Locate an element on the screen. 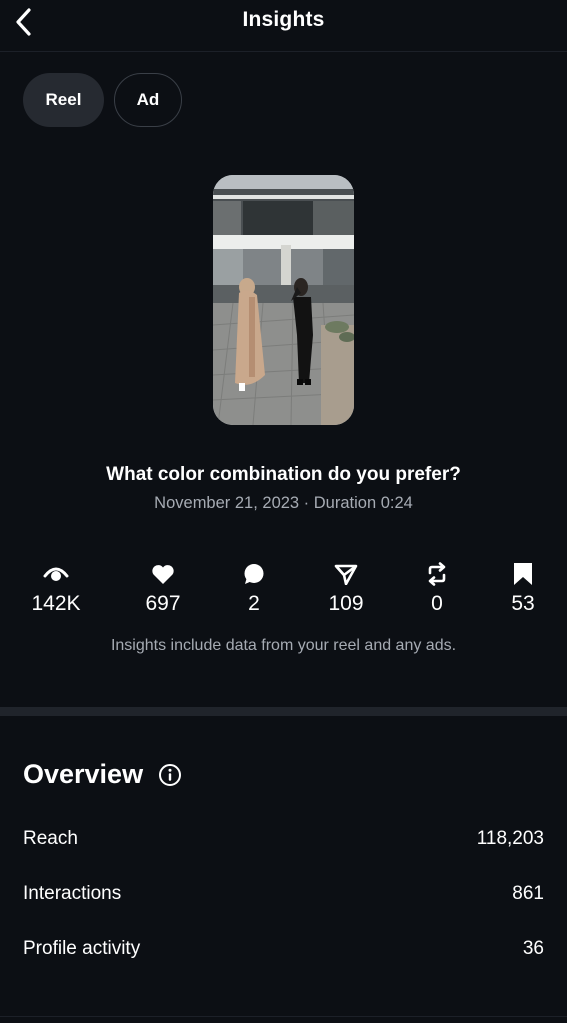 This screenshot has height=1023, width=567. page-title: Insights is located at coordinates (283, 19).